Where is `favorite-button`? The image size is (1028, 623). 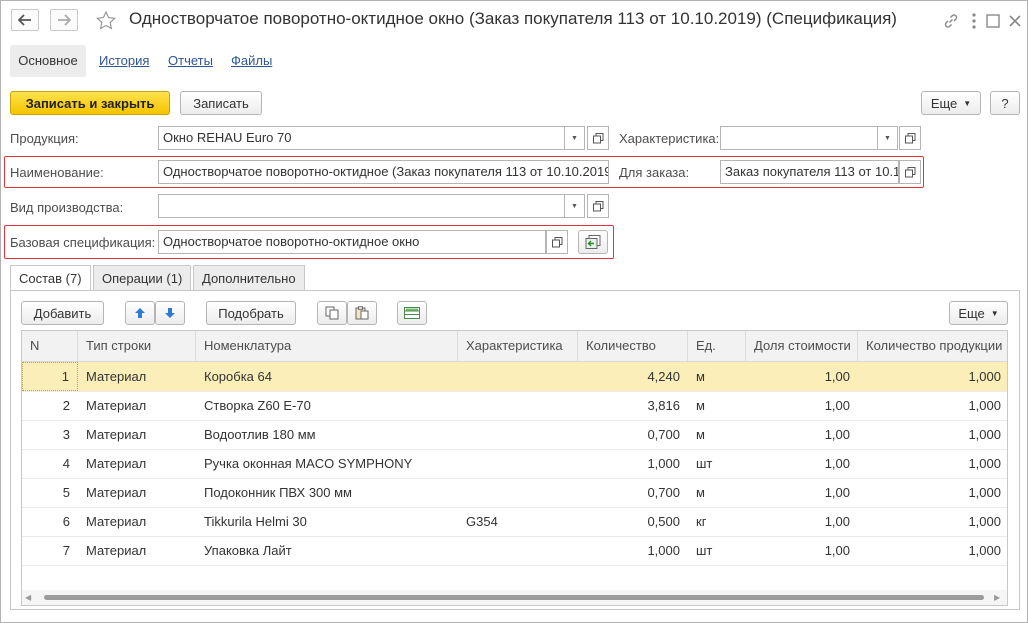
favorite-button is located at coordinates (106, 20).